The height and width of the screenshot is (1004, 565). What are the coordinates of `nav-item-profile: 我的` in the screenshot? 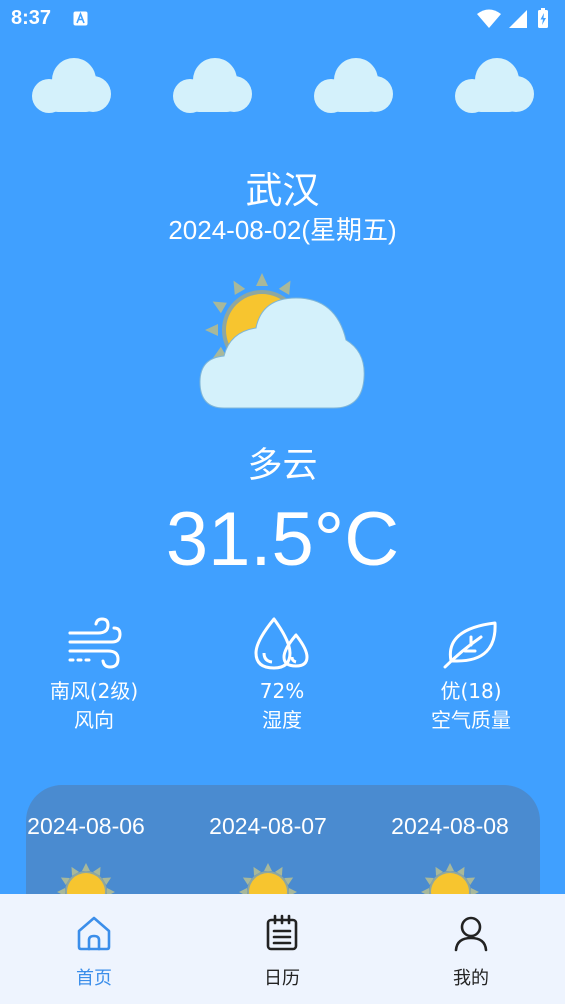 It's located at (471, 952).